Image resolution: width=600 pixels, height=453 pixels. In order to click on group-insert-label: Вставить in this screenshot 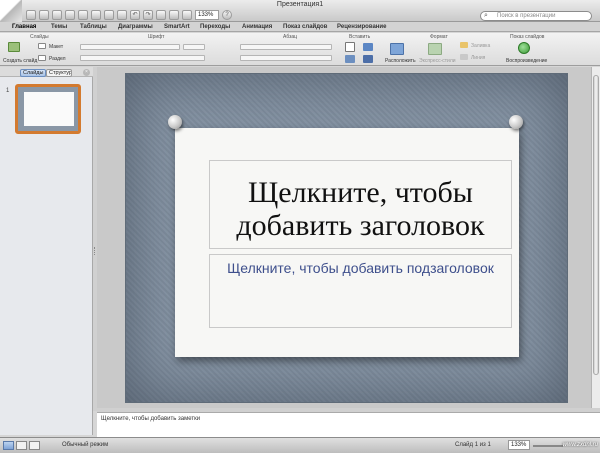, I will do `click(360, 37)`.